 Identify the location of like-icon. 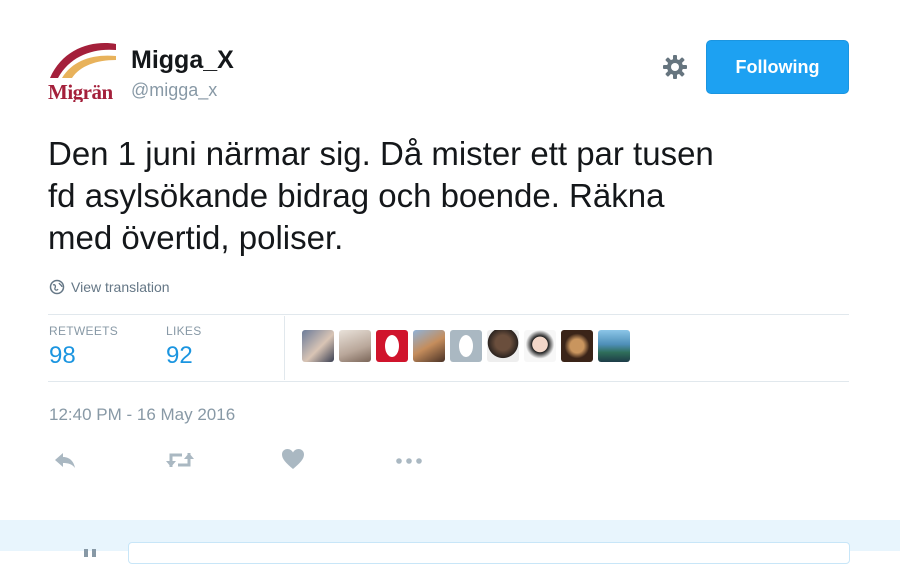
(293, 461).